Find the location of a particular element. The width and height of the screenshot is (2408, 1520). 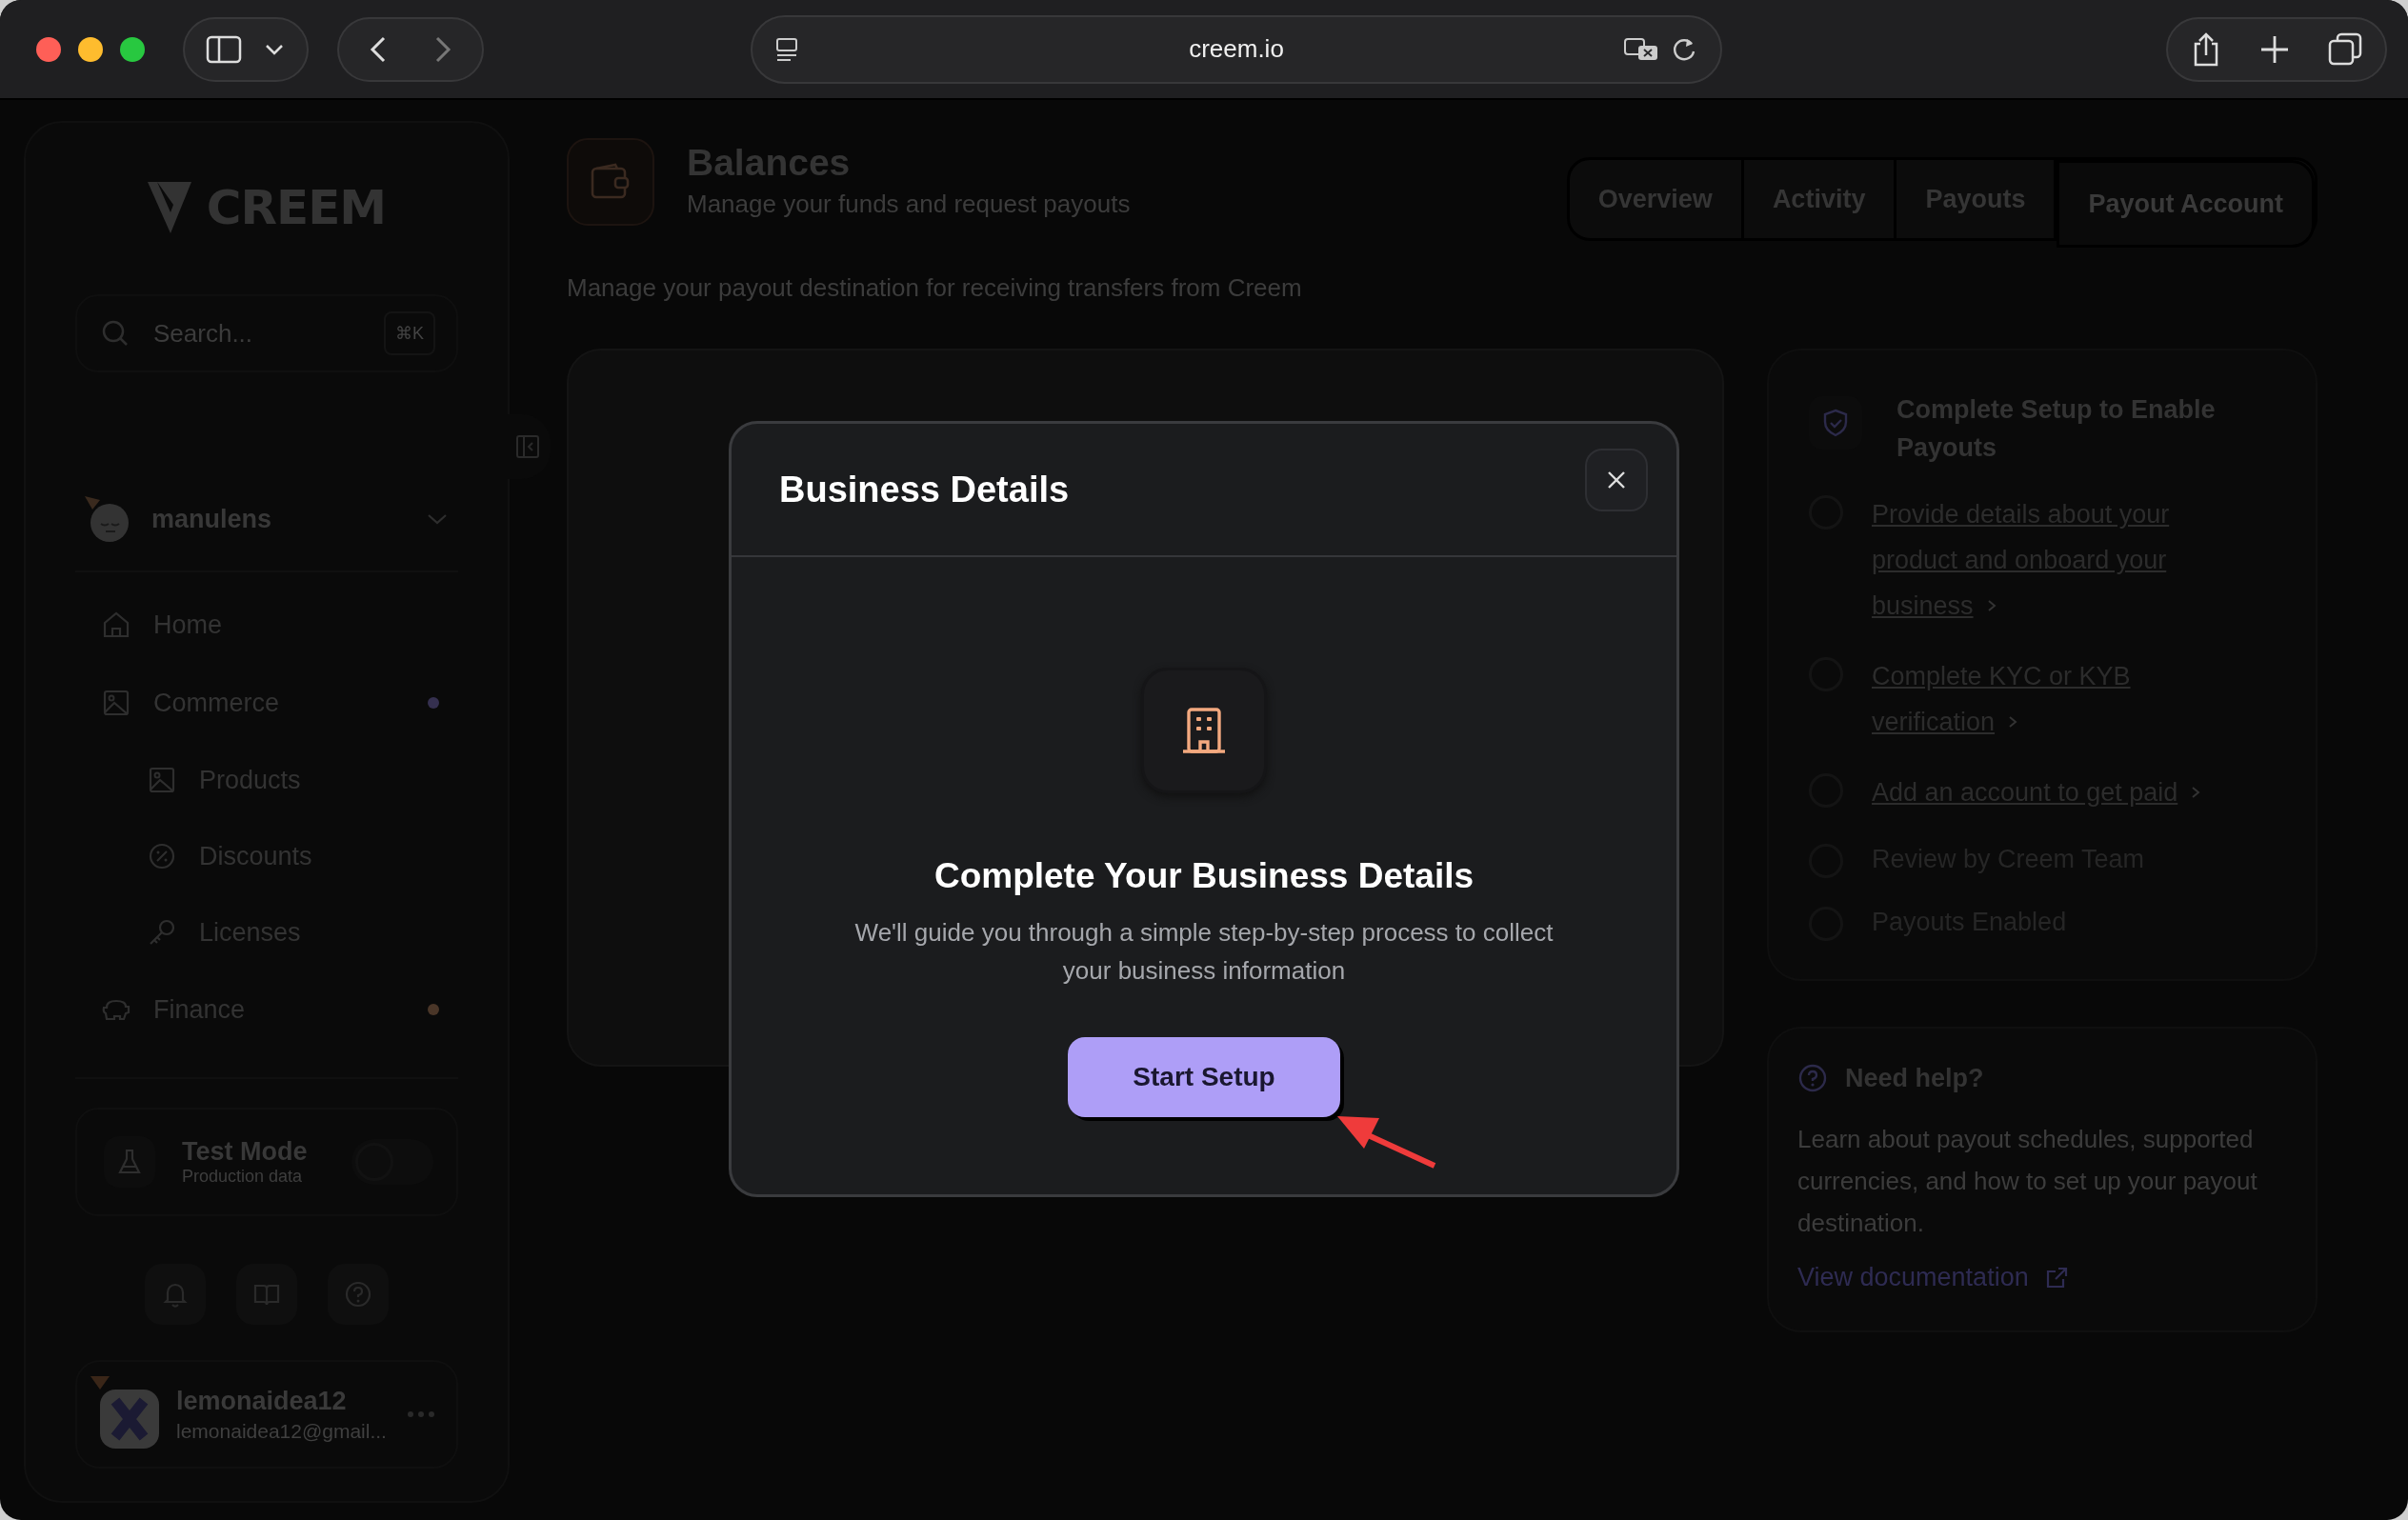

home-icon is located at coordinates (116, 624).